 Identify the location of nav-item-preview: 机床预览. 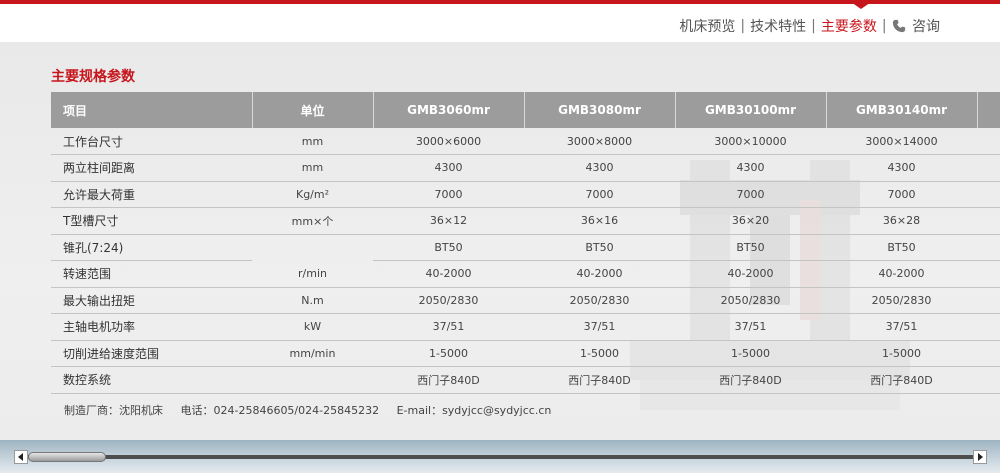
(707, 26).